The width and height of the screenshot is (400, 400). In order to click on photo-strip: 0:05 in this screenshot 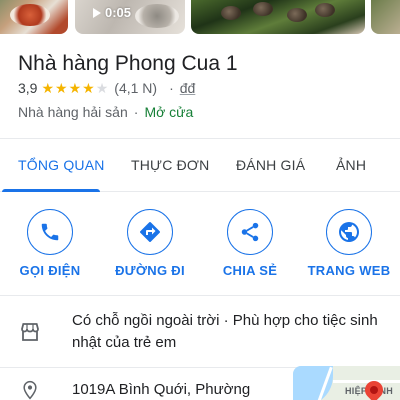, I will do `click(200, 17)`.